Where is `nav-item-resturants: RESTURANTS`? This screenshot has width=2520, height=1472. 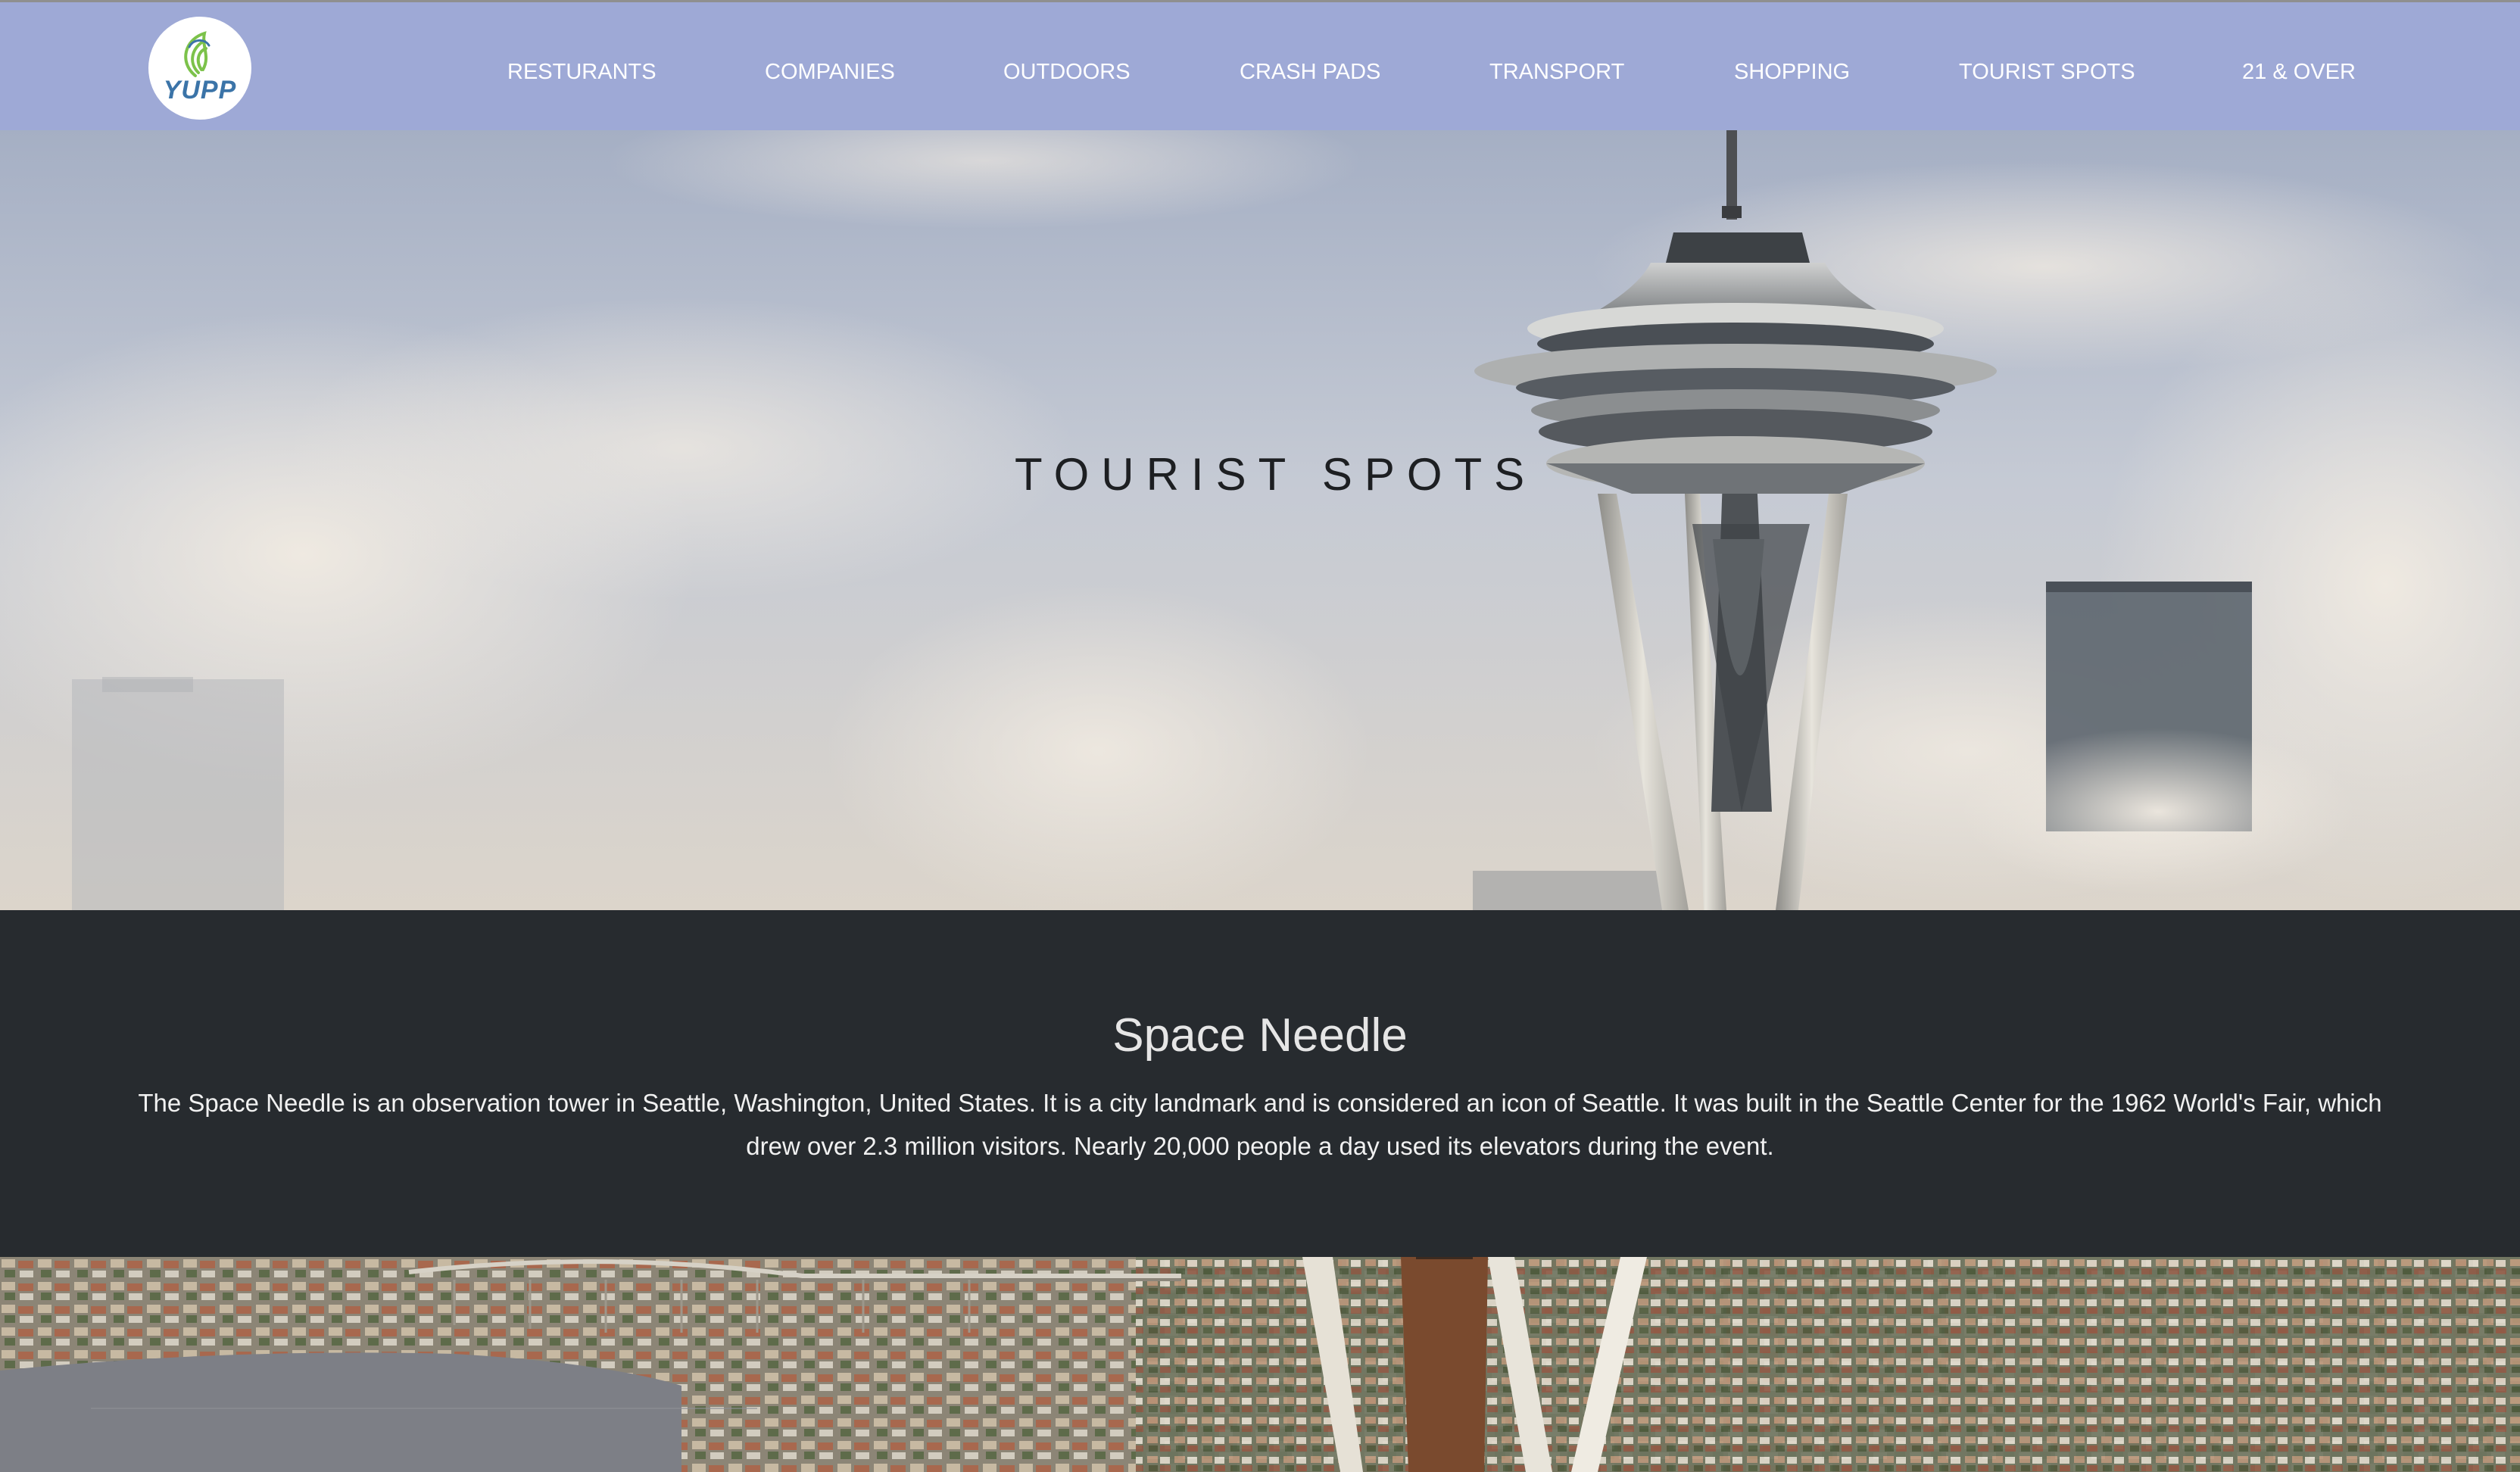
nav-item-resturants: RESTURANTS is located at coordinates (582, 72).